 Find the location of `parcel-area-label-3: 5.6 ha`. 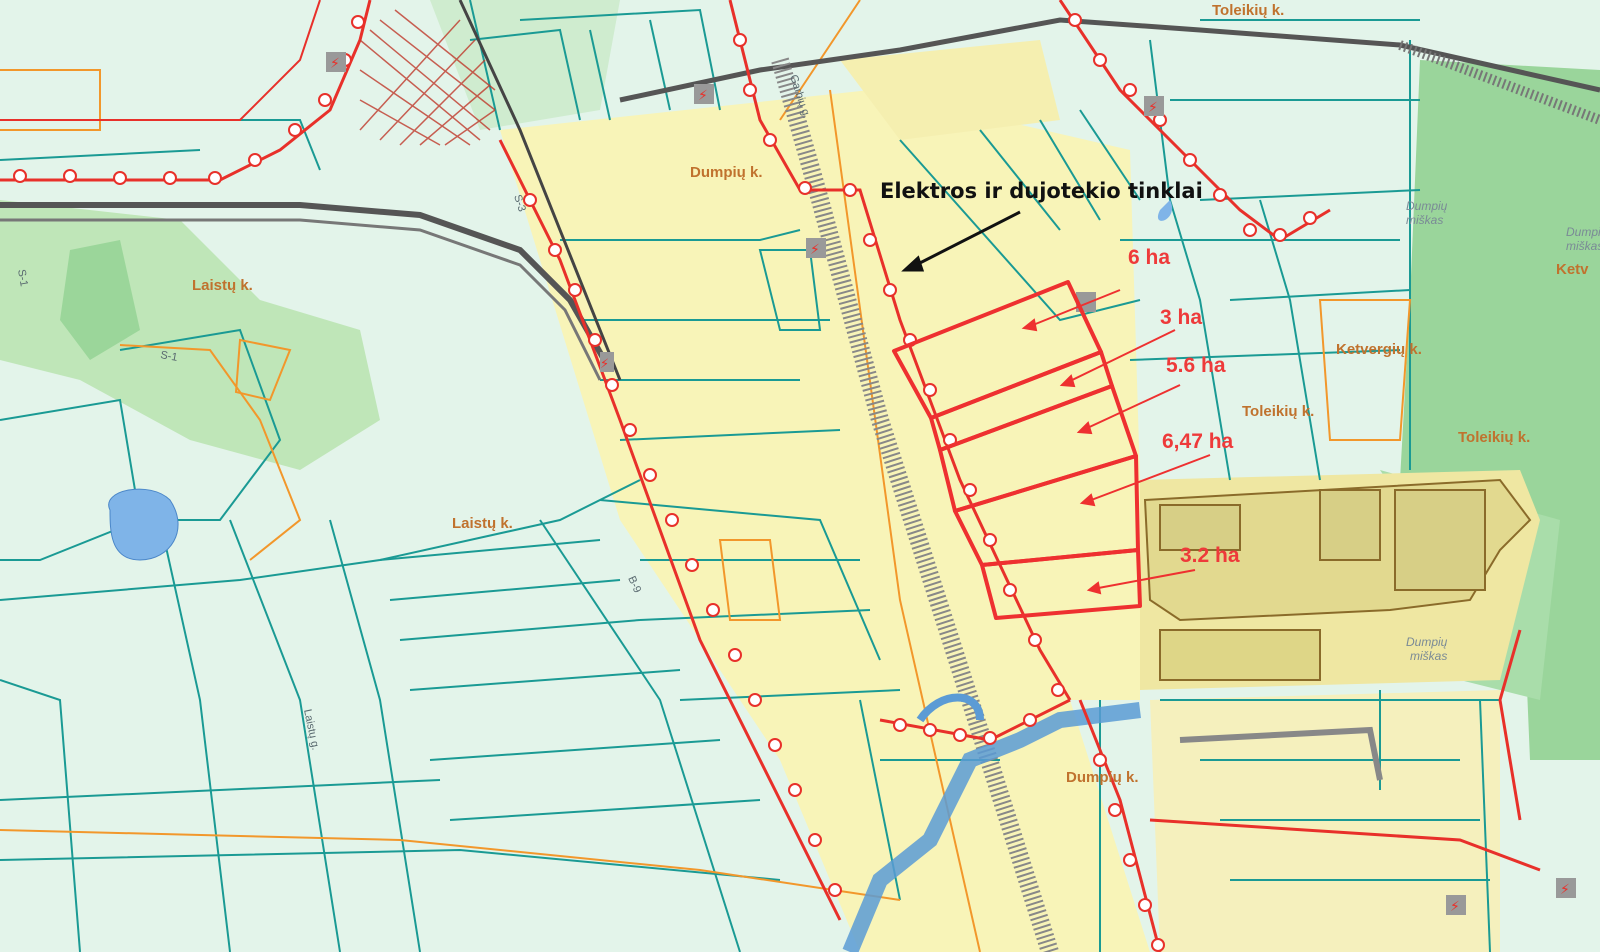

parcel-area-label-3: 5.6 ha is located at coordinates (1196, 365).